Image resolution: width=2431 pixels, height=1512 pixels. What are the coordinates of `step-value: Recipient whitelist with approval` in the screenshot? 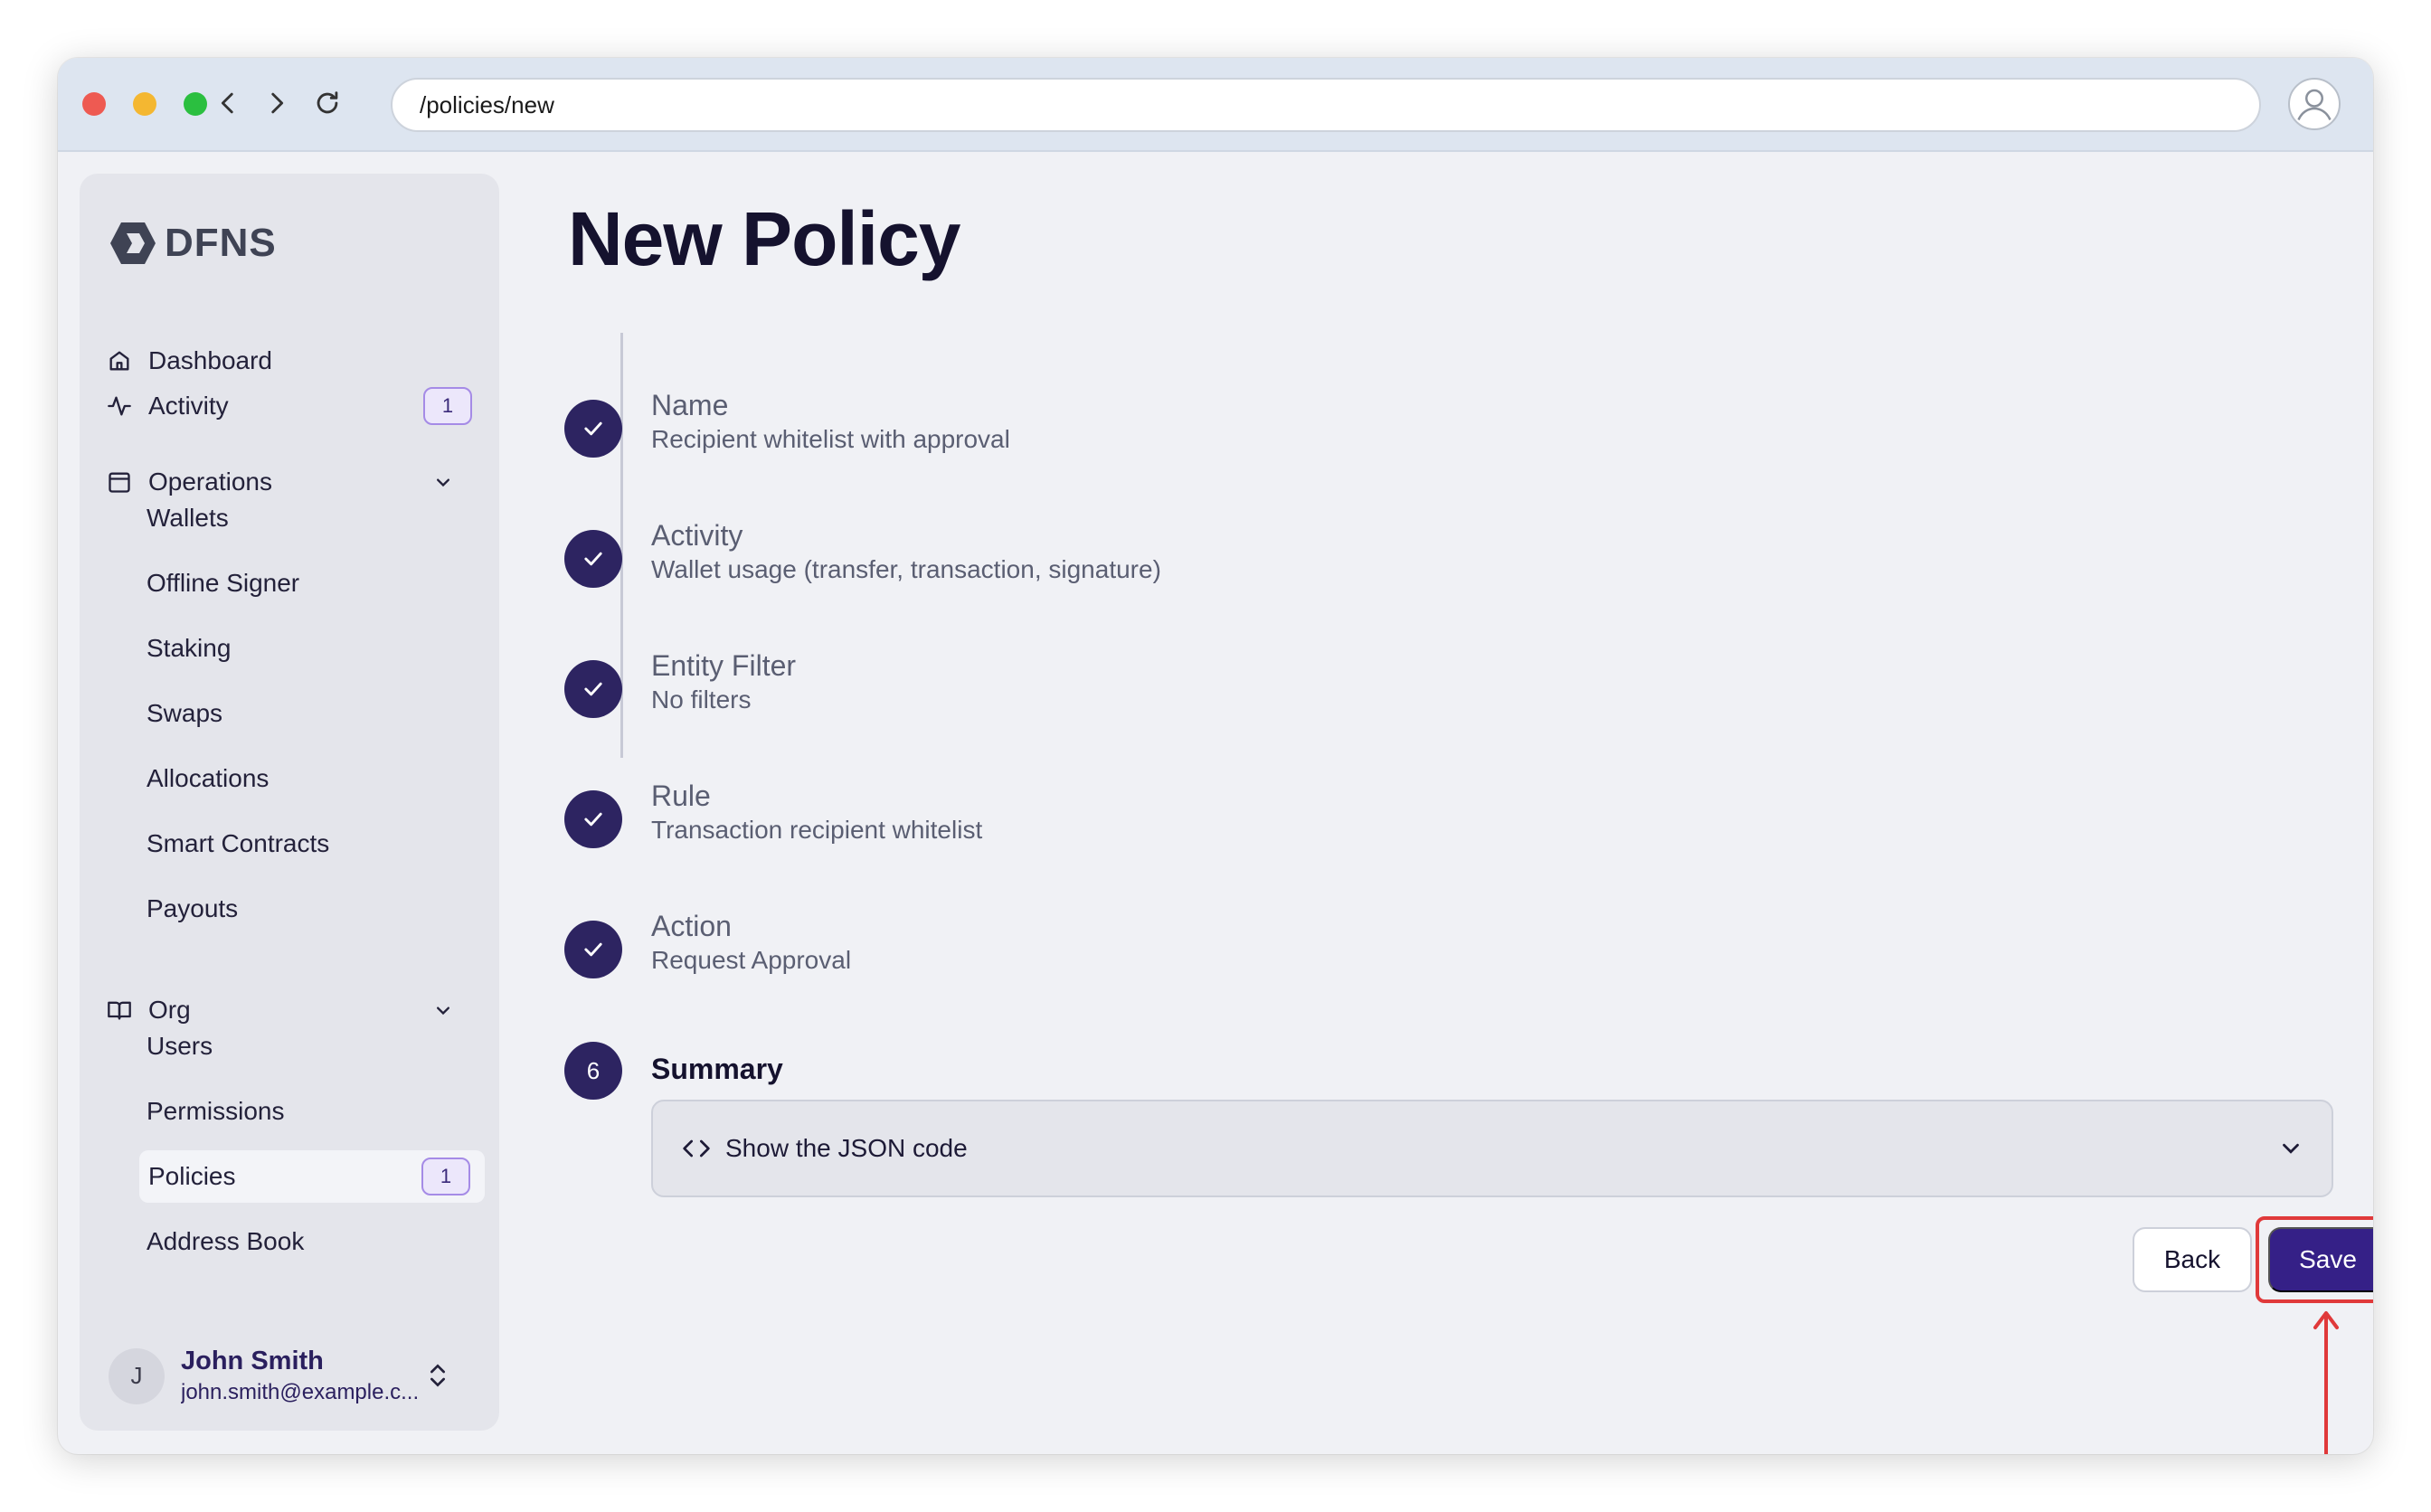 It's located at (830, 439).